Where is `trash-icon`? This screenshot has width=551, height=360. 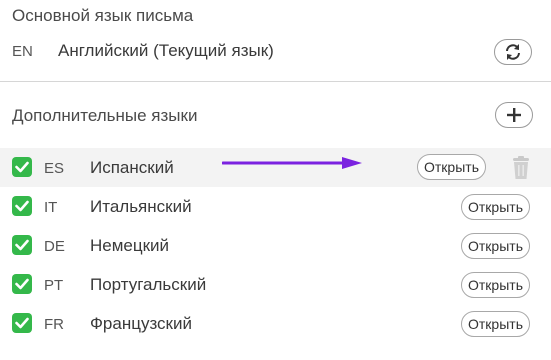 trash-icon is located at coordinates (521, 168).